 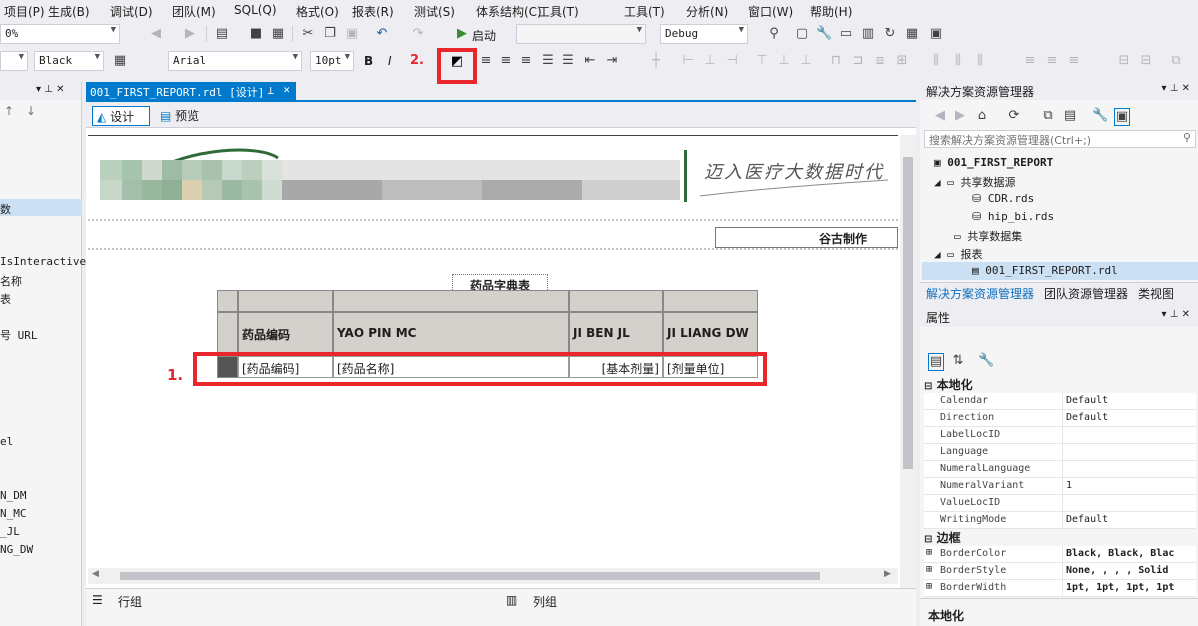 I want to click on menu-build: 生成(B), so click(x=69, y=11).